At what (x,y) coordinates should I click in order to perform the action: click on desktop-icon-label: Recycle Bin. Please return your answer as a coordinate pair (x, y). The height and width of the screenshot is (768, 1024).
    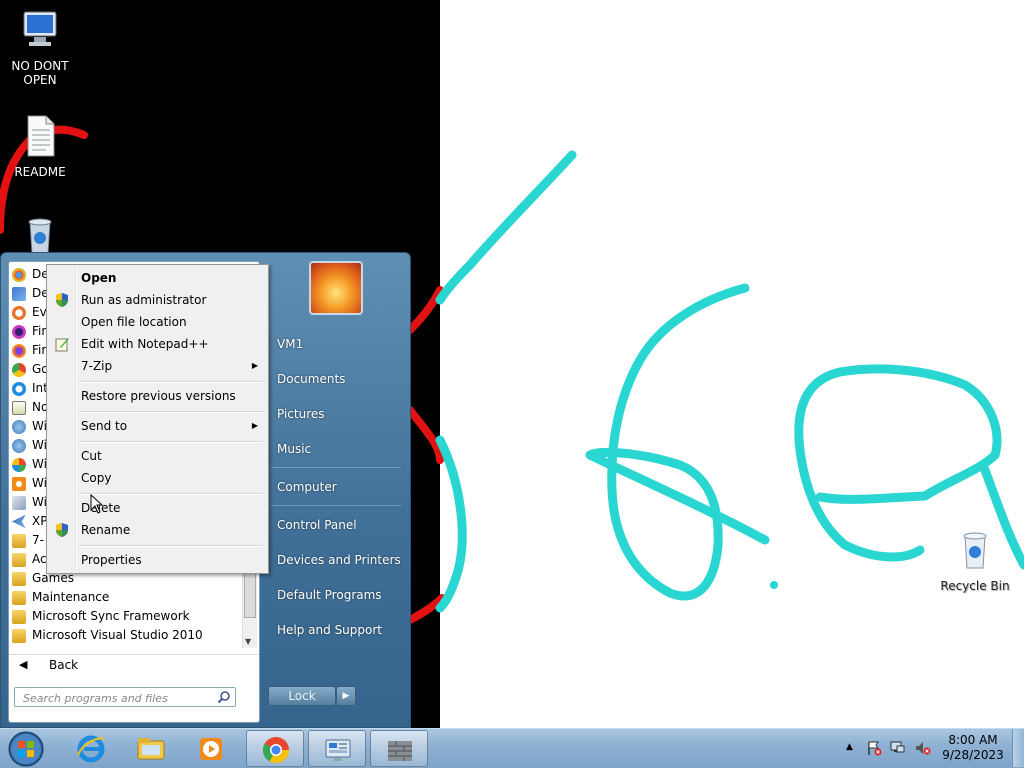
    Looking at the image, I should click on (975, 586).